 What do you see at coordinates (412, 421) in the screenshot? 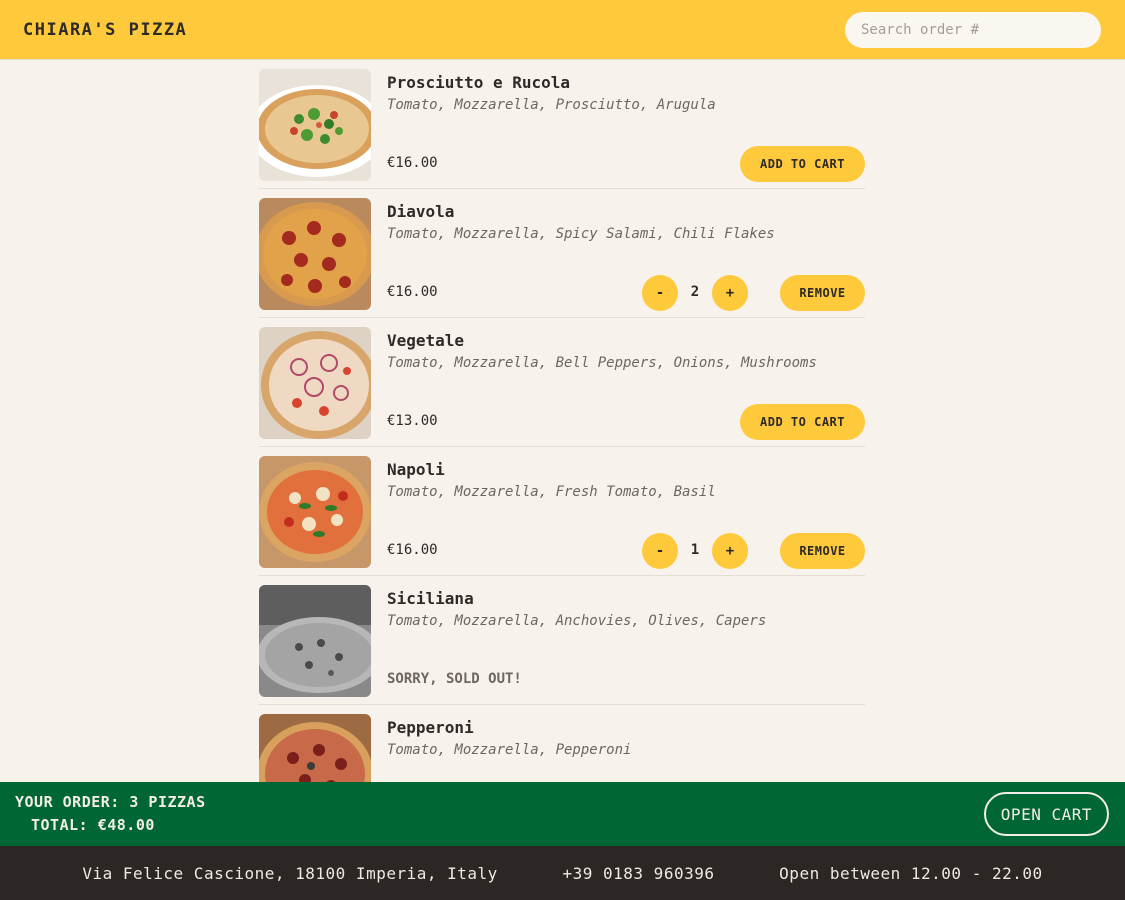
I see `pizza-price: €13.00` at bounding box center [412, 421].